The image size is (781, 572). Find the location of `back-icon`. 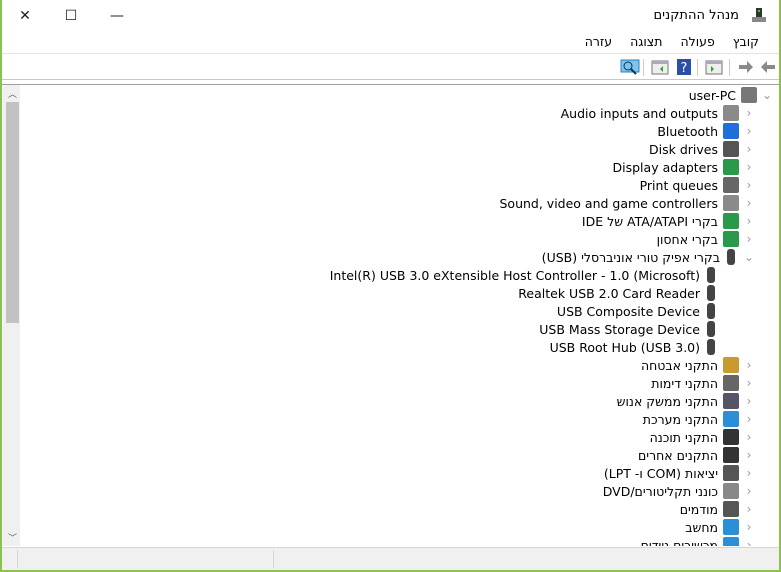

back-icon is located at coordinates (768, 67).